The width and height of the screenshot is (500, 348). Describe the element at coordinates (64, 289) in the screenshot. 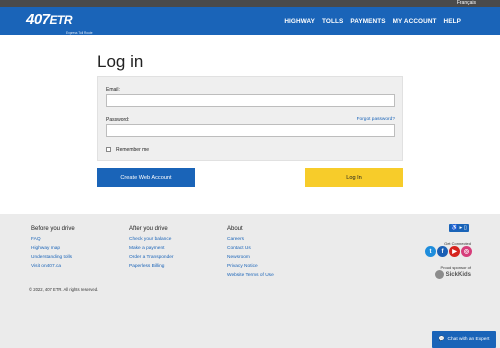

I see `copyright-text: © 2022, 407 ETR. All rights reserved.` at that location.